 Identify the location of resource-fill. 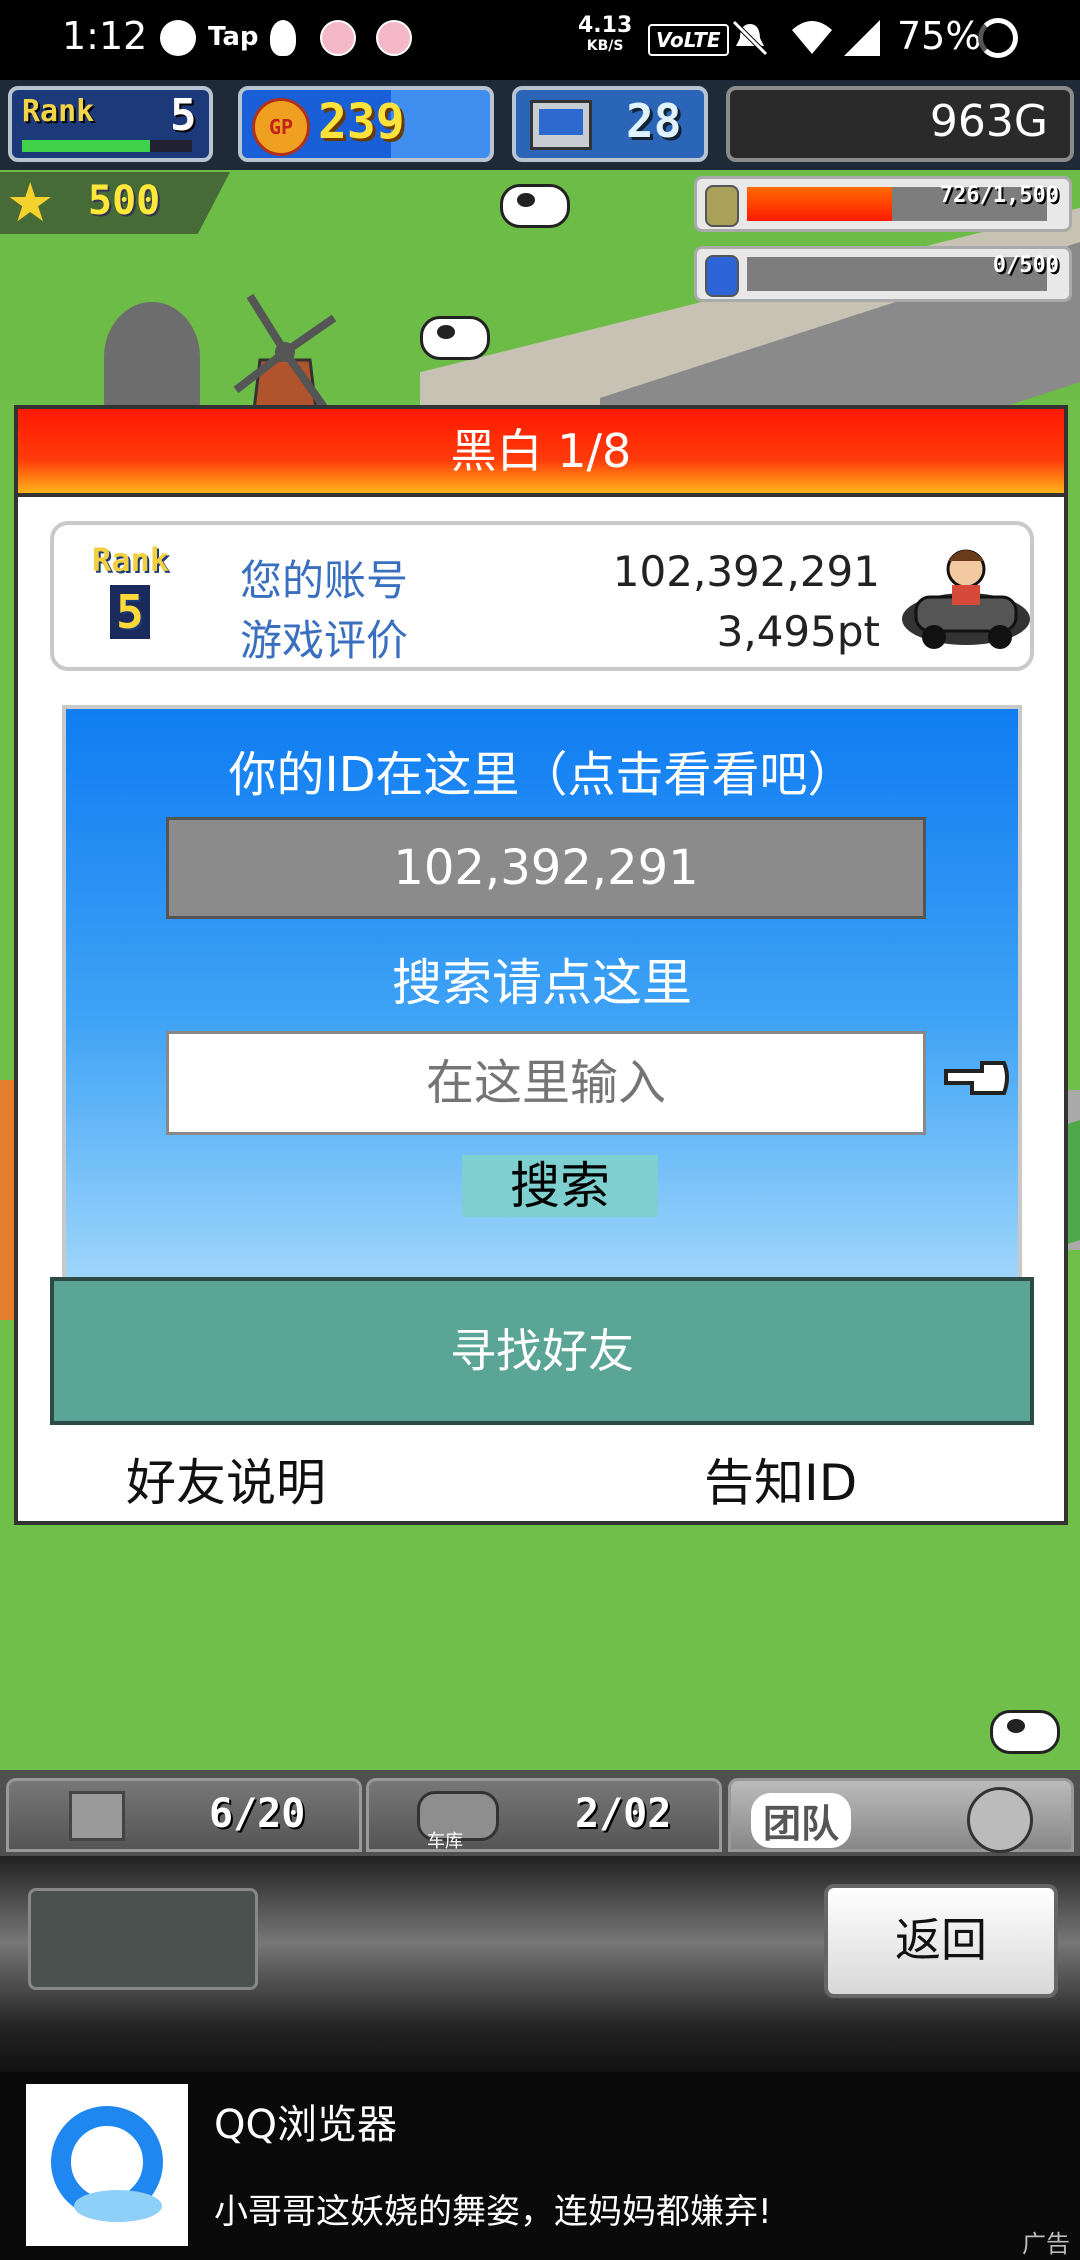
(820, 204).